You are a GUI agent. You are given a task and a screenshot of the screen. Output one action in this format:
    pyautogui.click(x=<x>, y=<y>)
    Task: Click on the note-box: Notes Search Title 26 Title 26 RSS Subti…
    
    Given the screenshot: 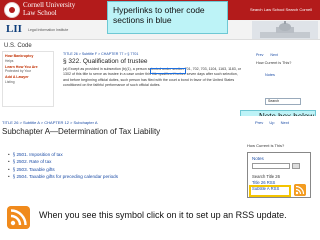 What is the action you would take?
    pyautogui.click(x=279, y=175)
    